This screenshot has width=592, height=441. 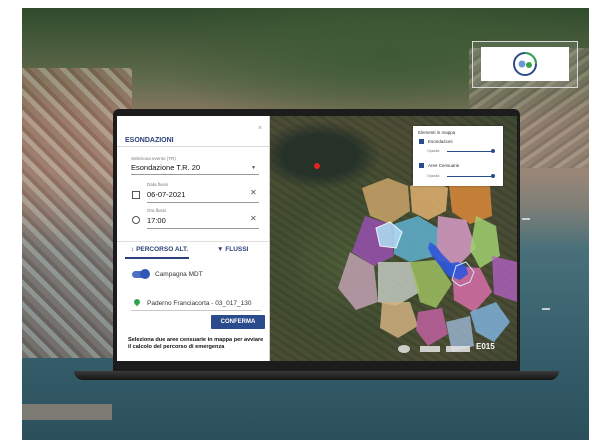 I want to click on tab-percorso-alt: ↕ PERCORSO ALT., so click(x=159, y=249).